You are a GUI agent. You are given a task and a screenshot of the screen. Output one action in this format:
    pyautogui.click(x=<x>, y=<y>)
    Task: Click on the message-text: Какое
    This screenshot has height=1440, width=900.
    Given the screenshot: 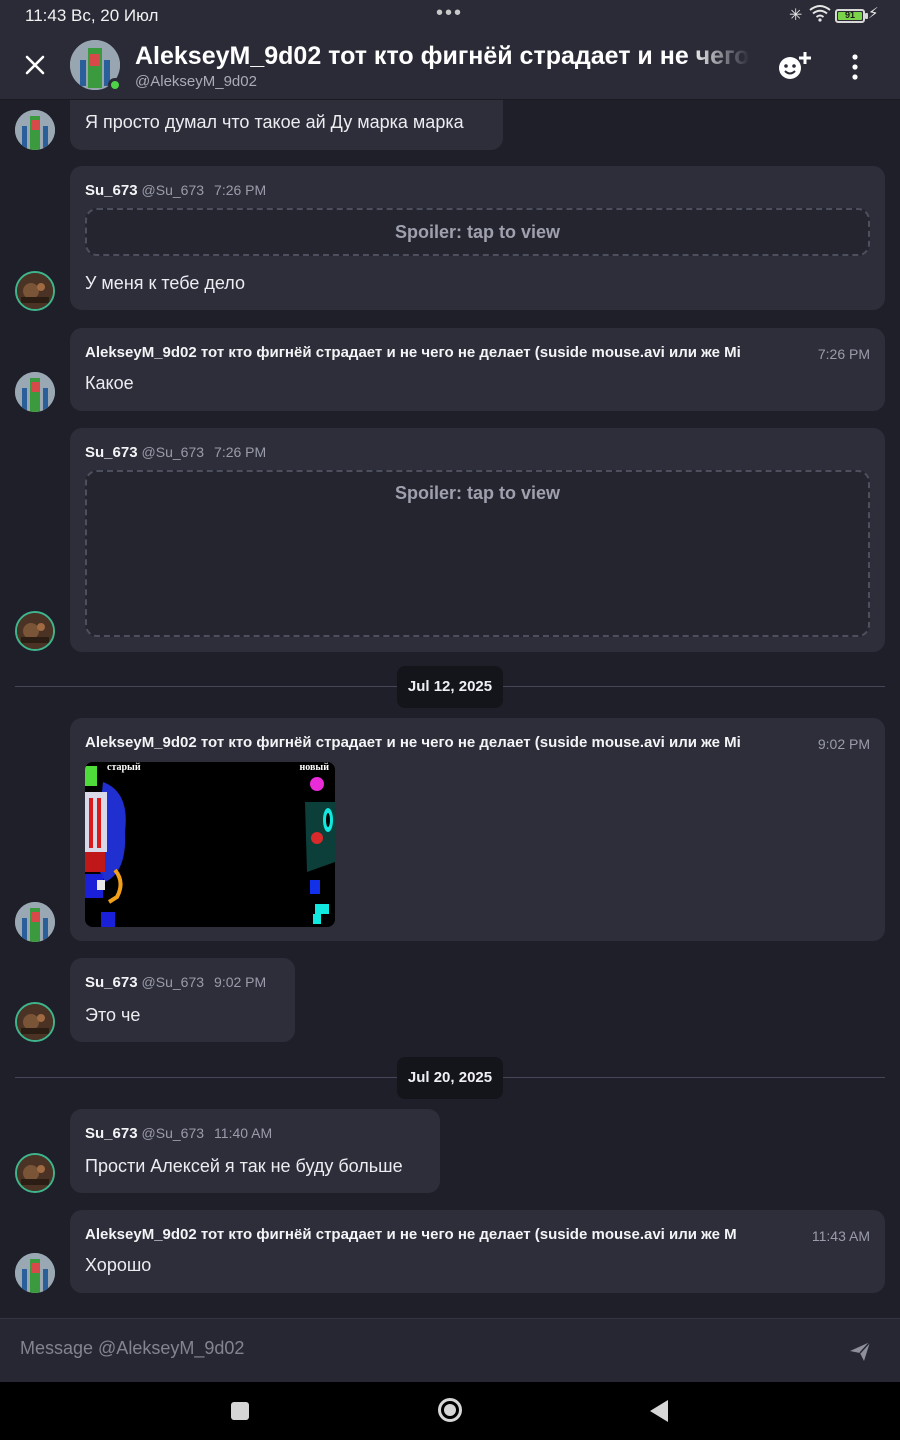 What is the action you would take?
    pyautogui.click(x=109, y=383)
    